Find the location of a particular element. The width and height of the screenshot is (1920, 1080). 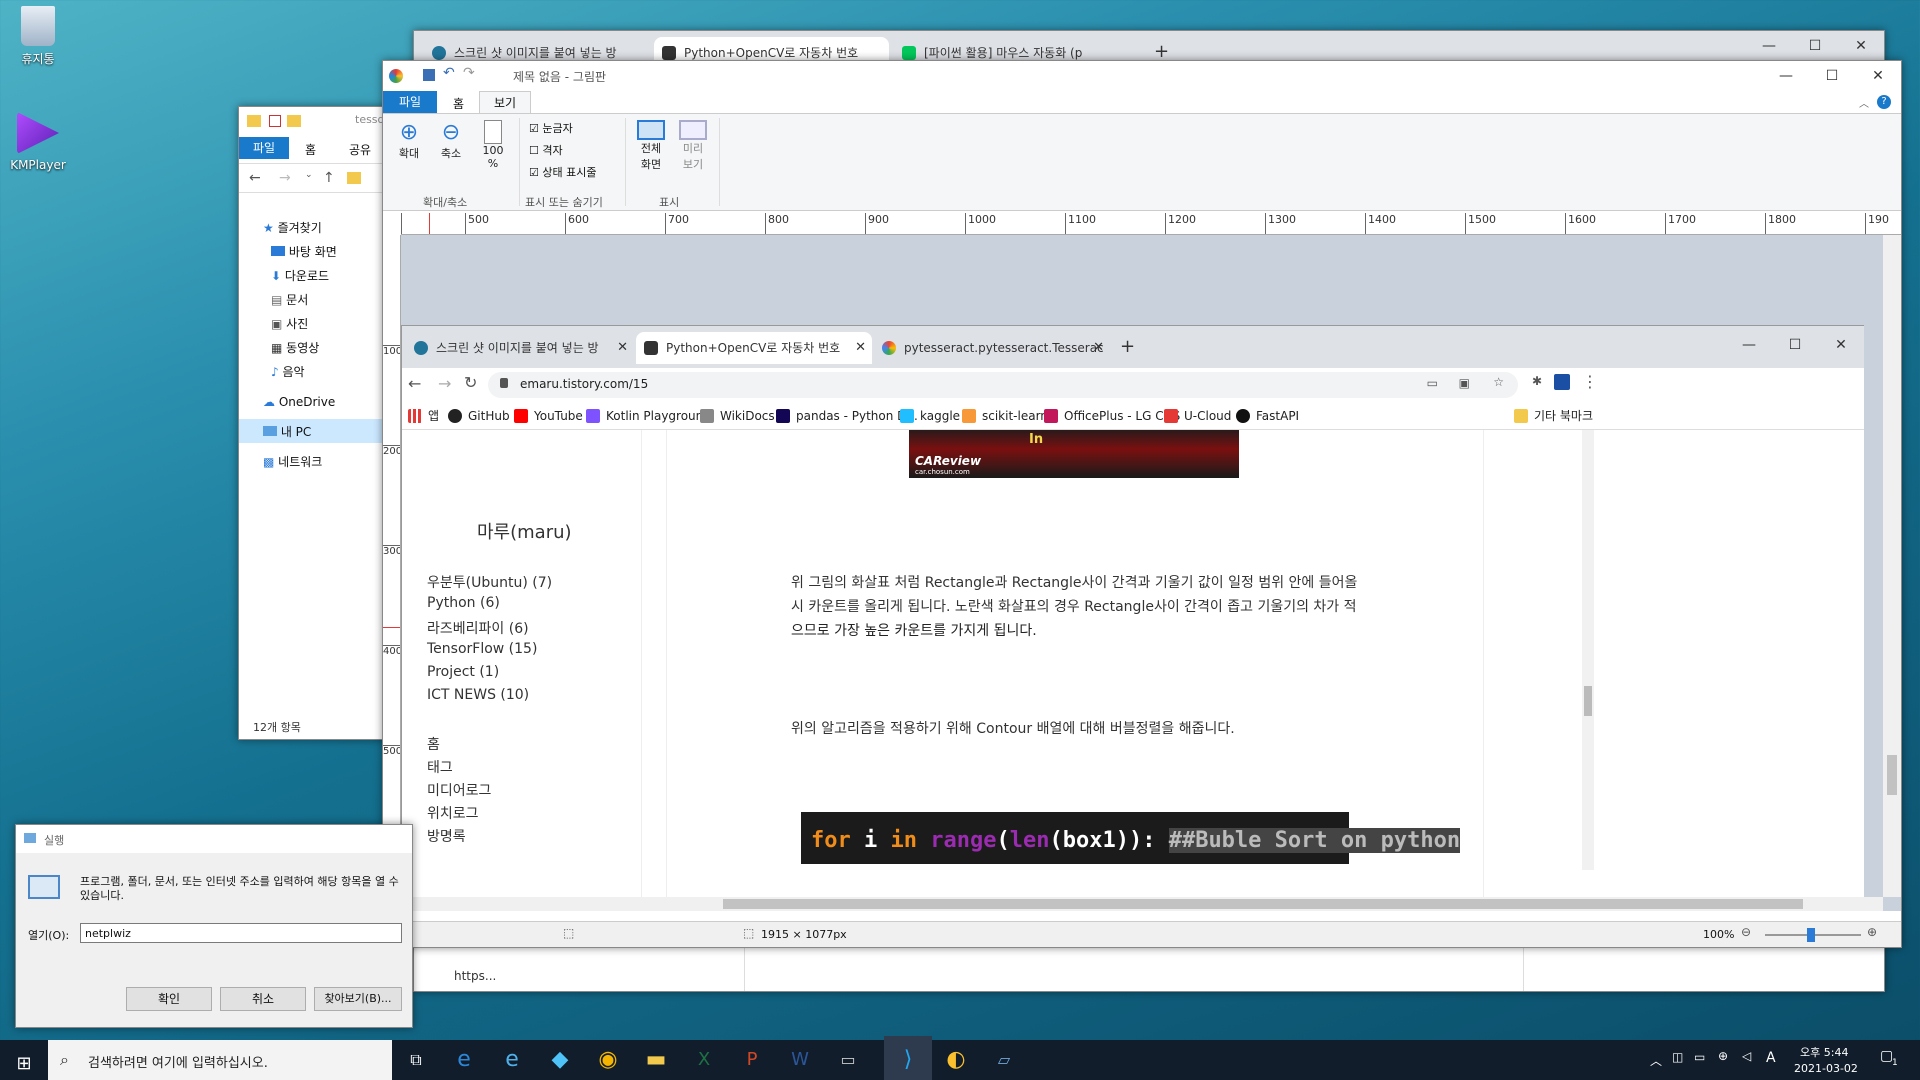

blog-author: 마루(maru) is located at coordinates (524, 531).